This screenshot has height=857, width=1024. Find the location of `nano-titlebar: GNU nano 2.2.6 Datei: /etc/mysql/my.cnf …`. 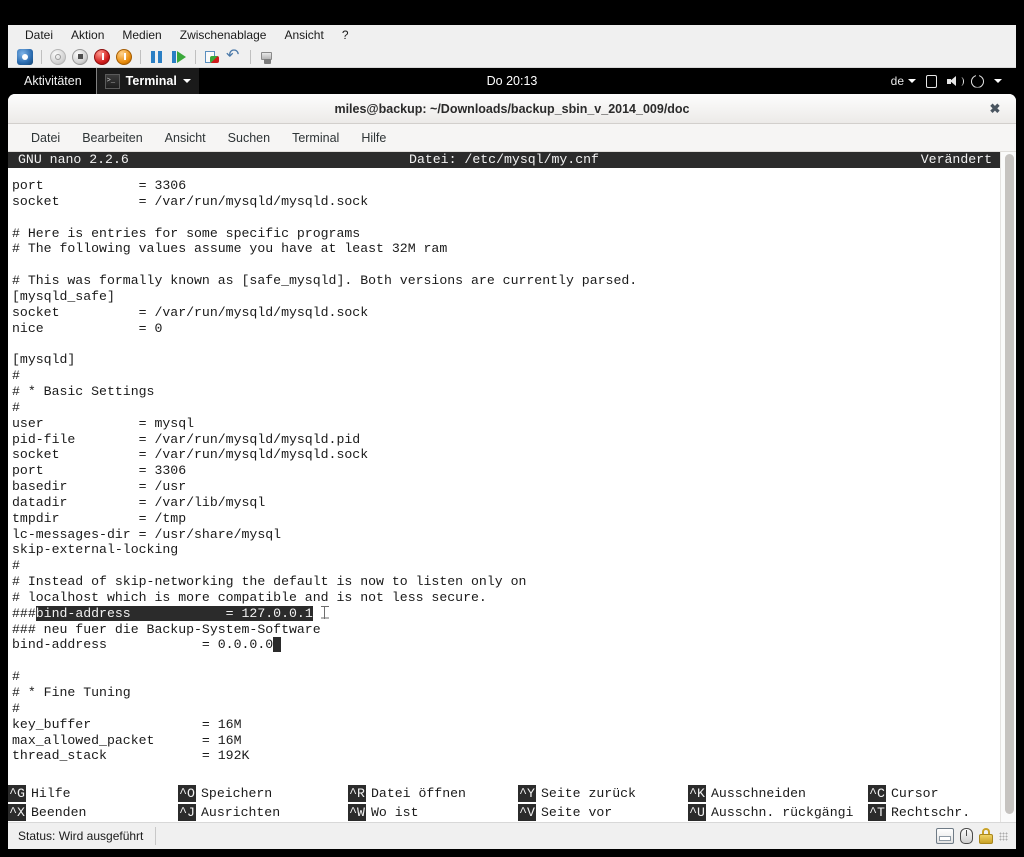

nano-titlebar: GNU nano 2.2.6 Datei: /etc/mysql/my.cnf … is located at coordinates (504, 160).